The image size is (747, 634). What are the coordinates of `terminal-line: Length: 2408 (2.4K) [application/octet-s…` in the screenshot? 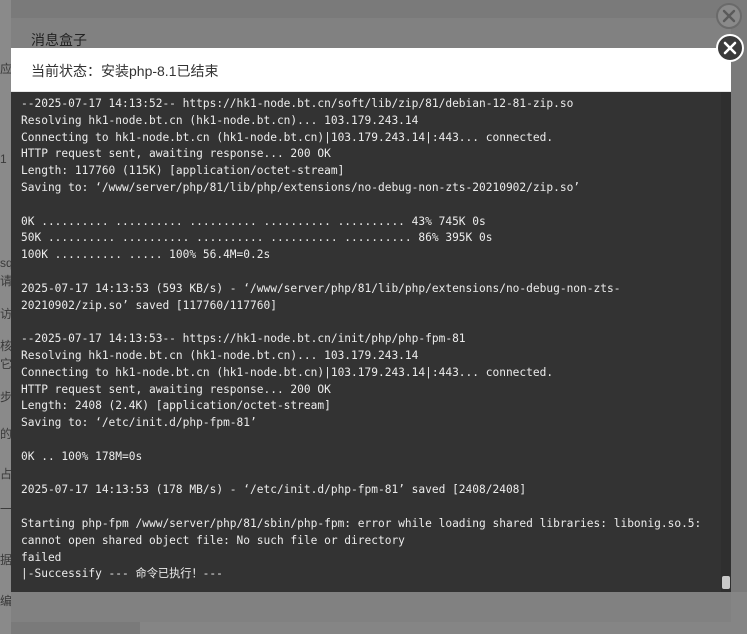 It's located at (176, 406).